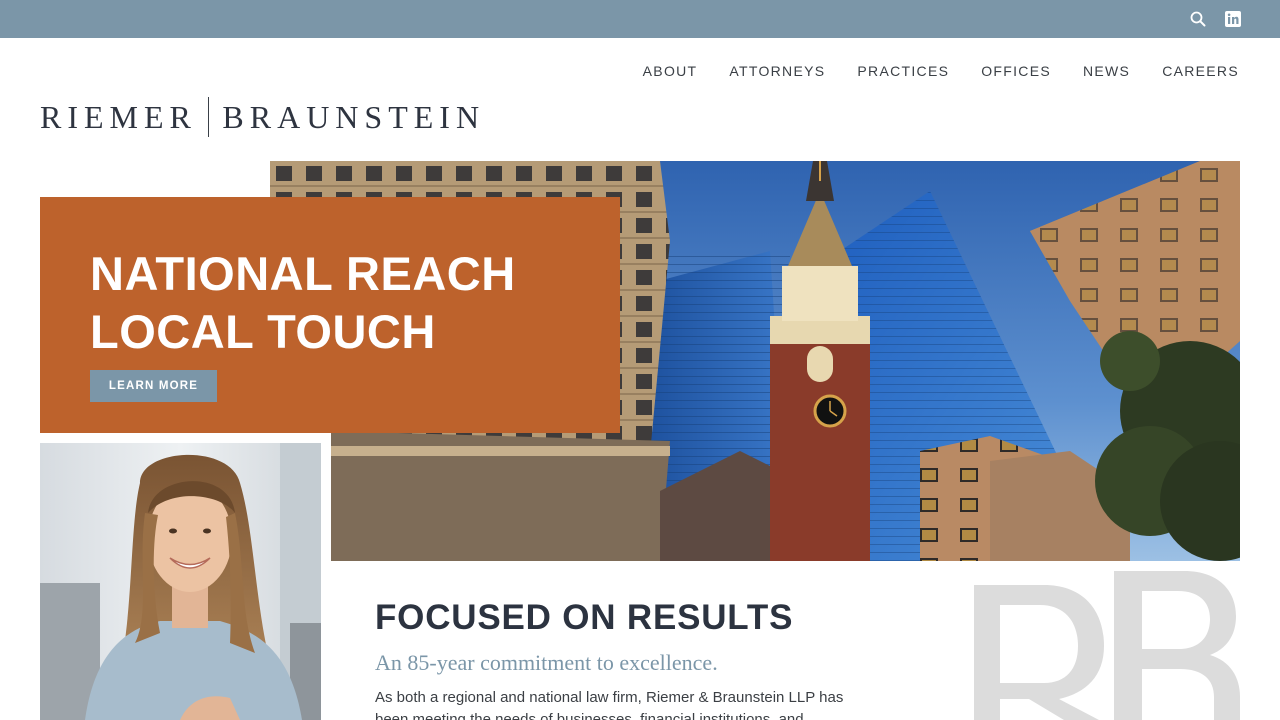 The width and height of the screenshot is (1280, 720). What do you see at coordinates (208, 117) in the screenshot?
I see `logo-divider` at bounding box center [208, 117].